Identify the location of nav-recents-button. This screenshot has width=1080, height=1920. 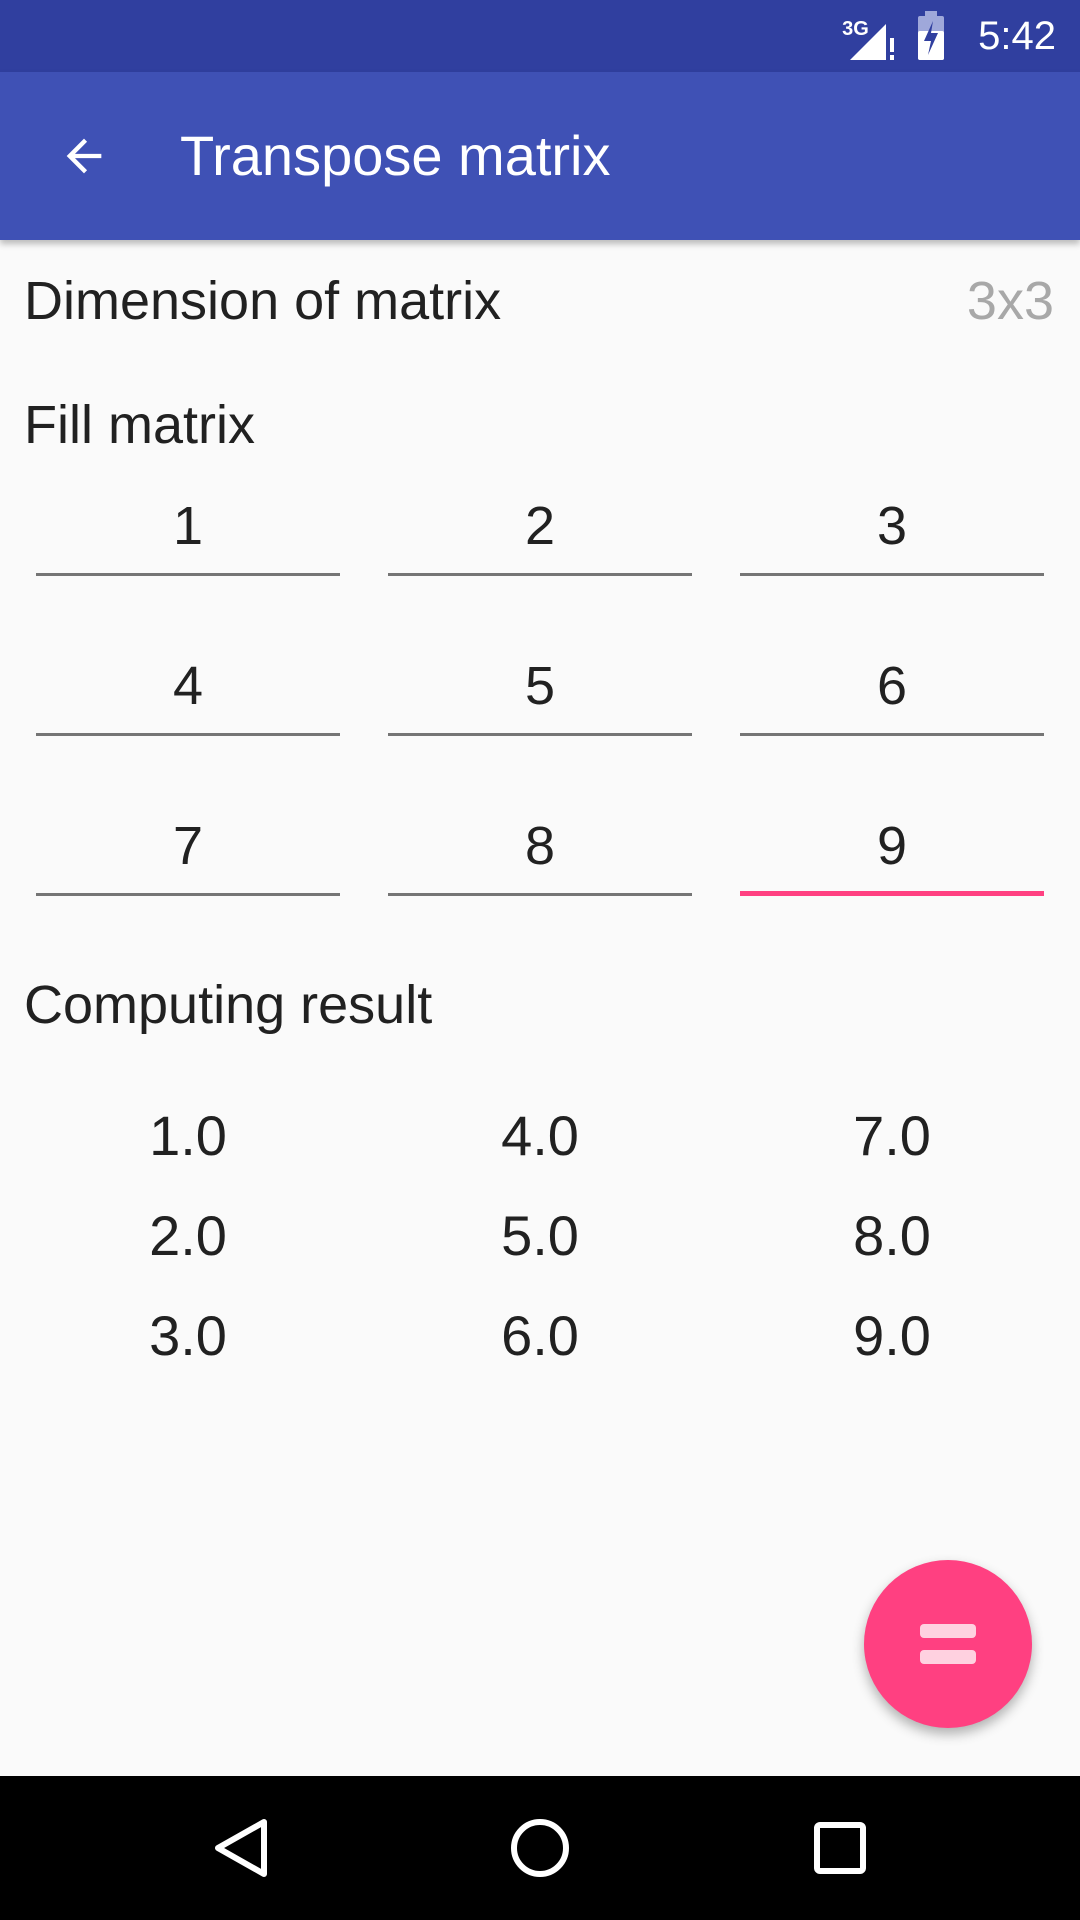
(840, 1848).